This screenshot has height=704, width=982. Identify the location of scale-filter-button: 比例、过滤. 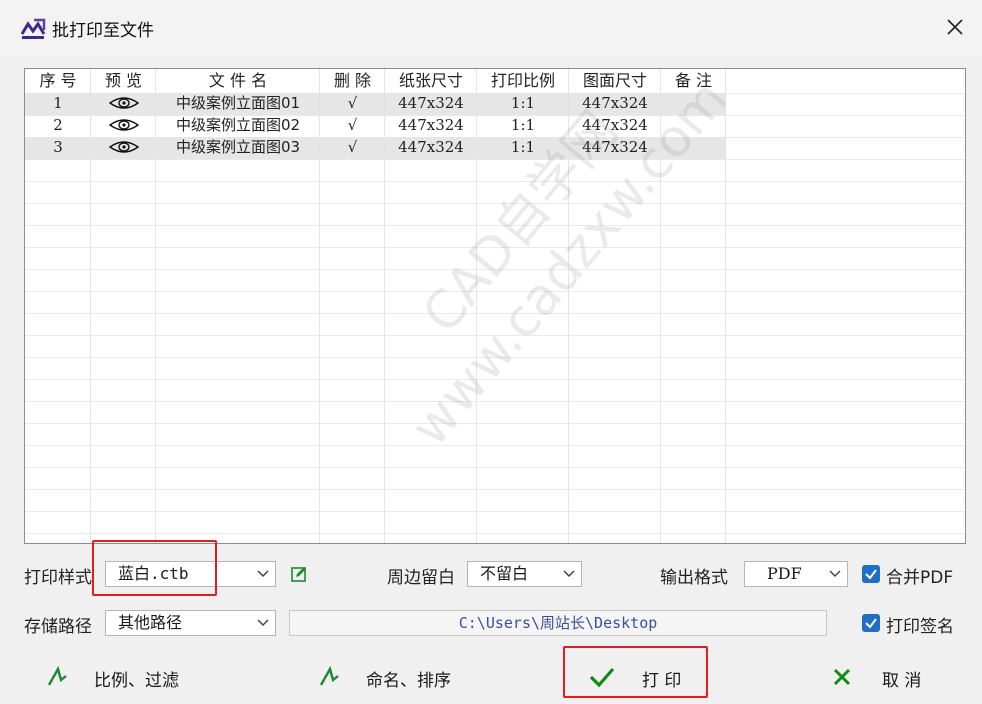
(140, 676).